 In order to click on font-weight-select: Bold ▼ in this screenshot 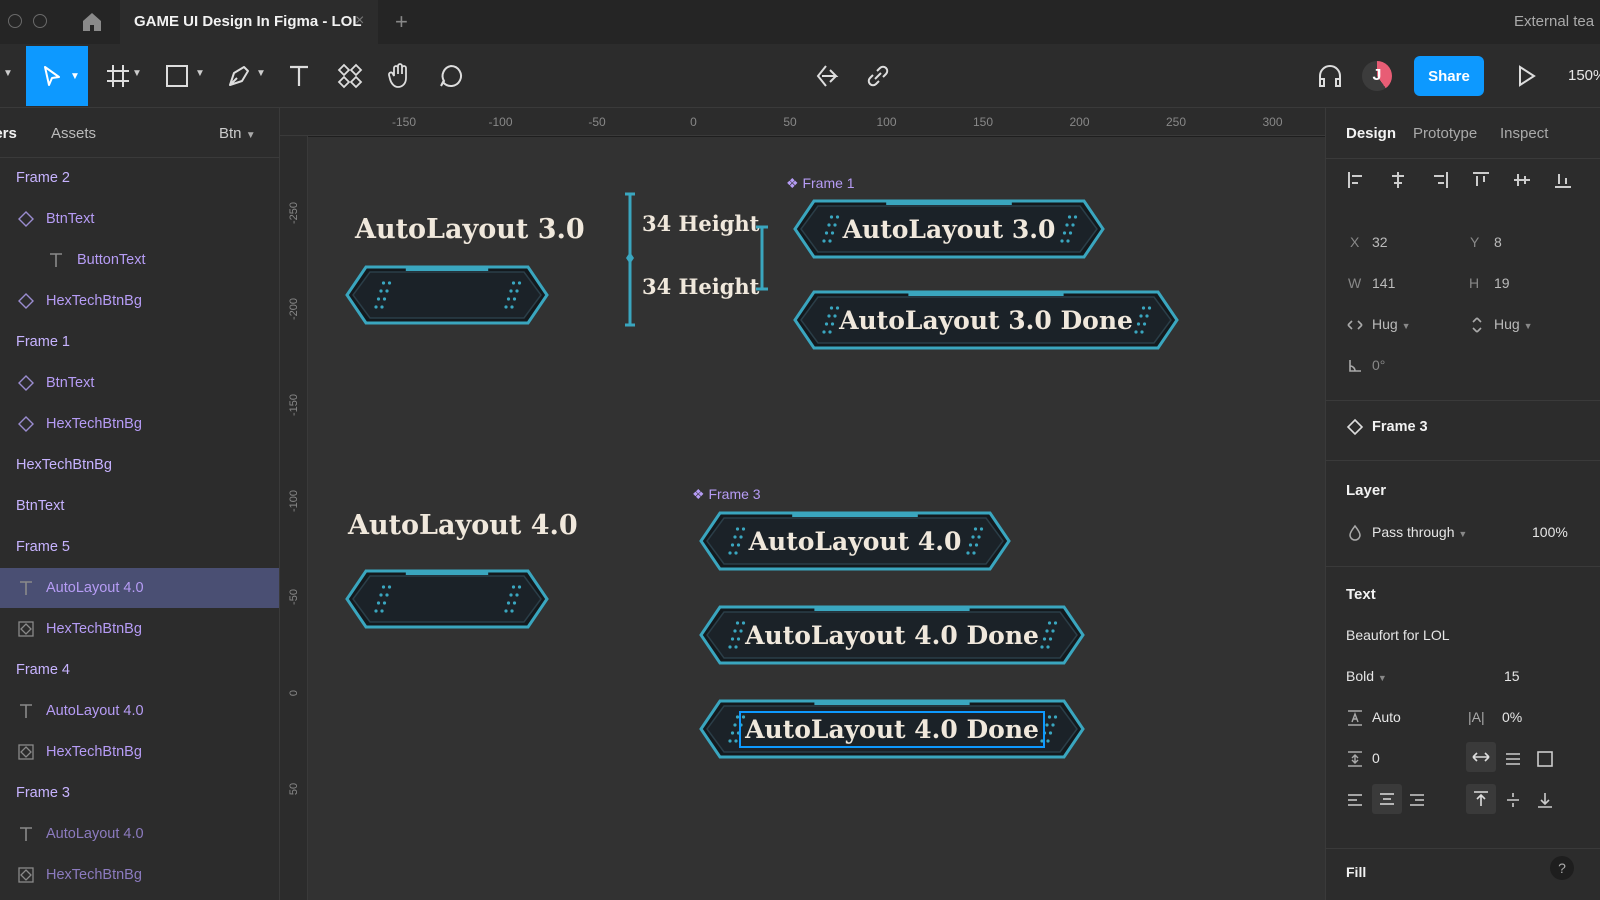, I will do `click(1366, 676)`.